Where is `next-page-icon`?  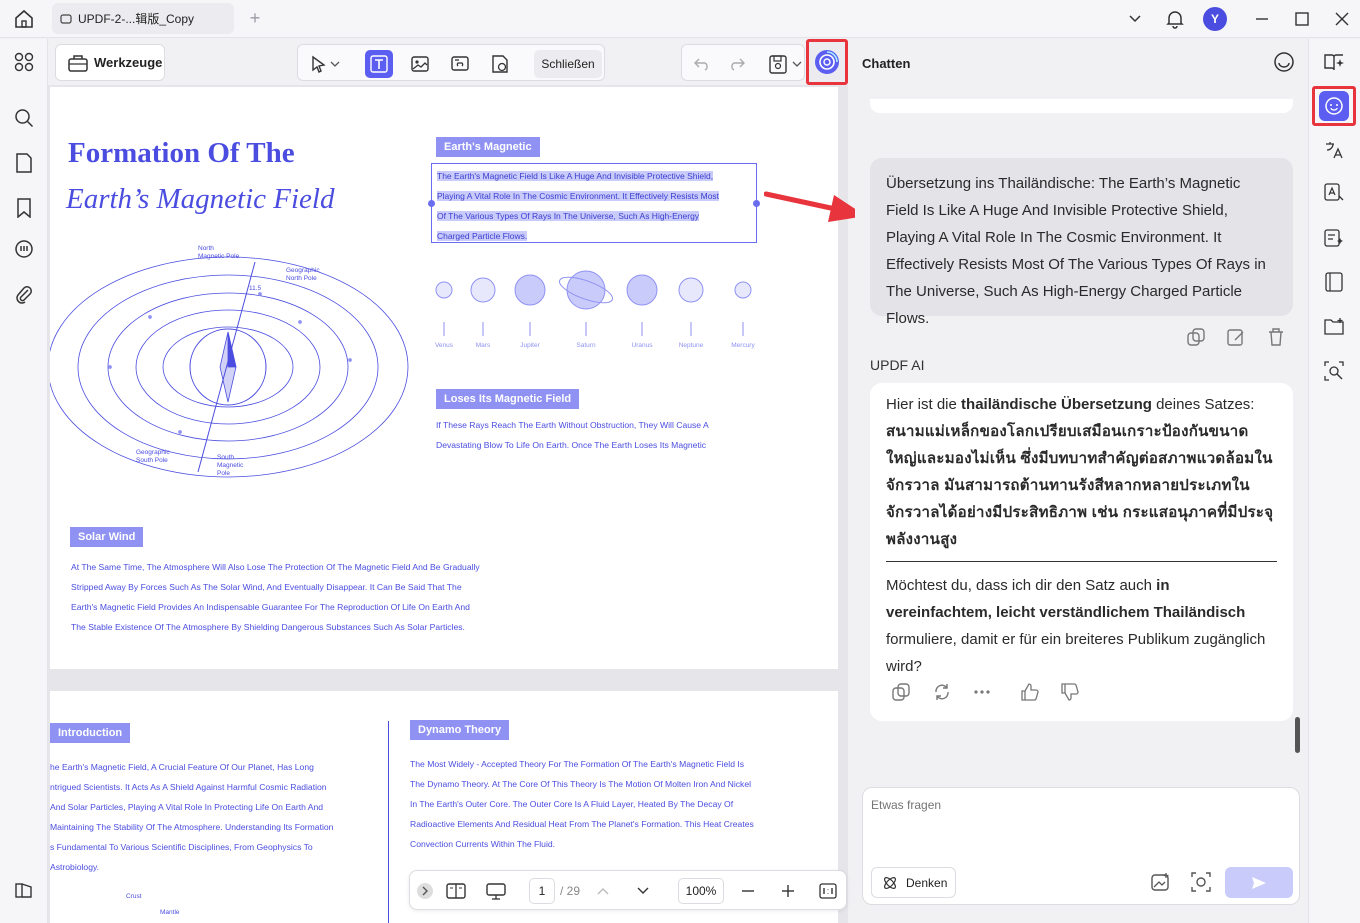 next-page-icon is located at coordinates (643, 891).